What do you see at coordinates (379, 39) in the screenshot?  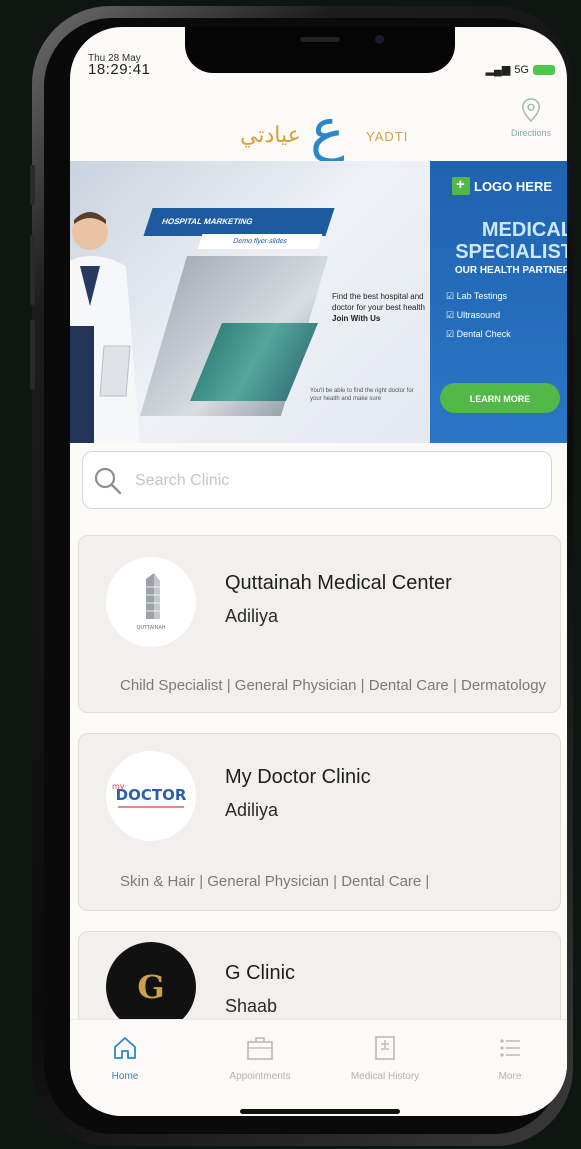 I see `camera` at bounding box center [379, 39].